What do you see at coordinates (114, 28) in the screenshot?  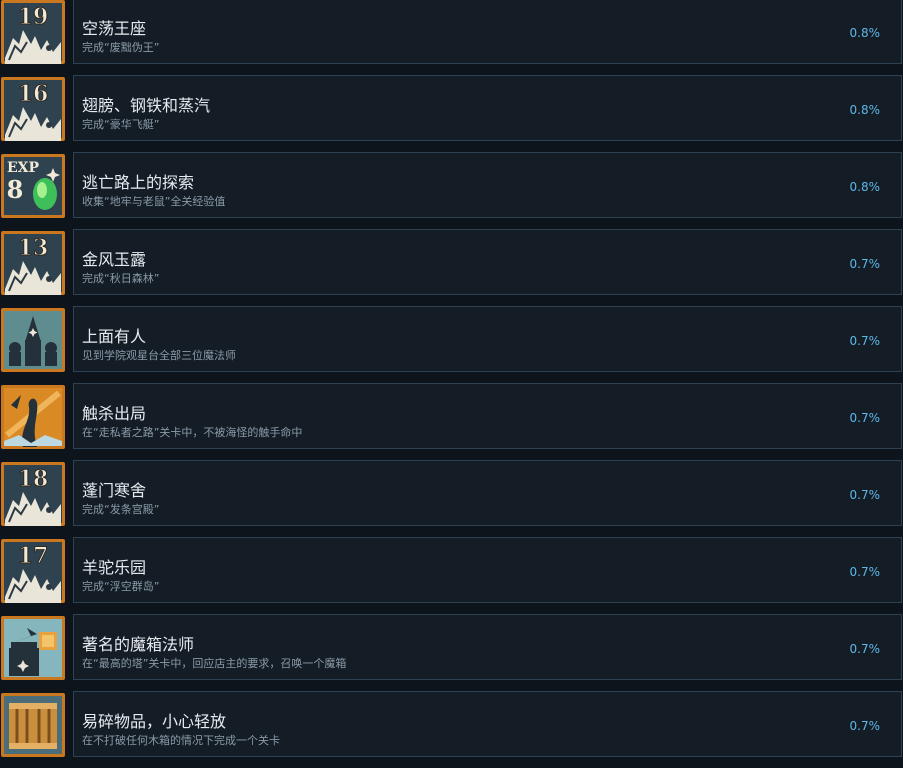 I see `achievement-title: 空荡王座` at bounding box center [114, 28].